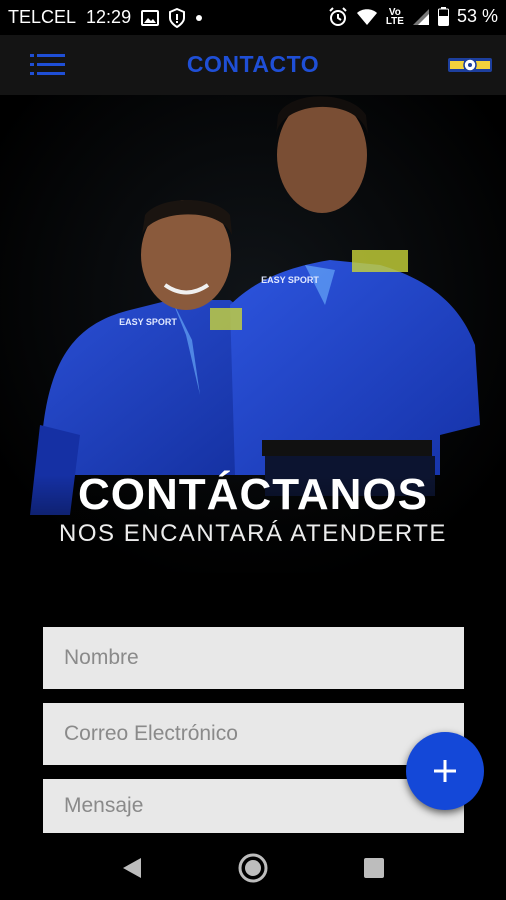 The image size is (506, 900). I want to click on wifi-icon, so click(367, 17).